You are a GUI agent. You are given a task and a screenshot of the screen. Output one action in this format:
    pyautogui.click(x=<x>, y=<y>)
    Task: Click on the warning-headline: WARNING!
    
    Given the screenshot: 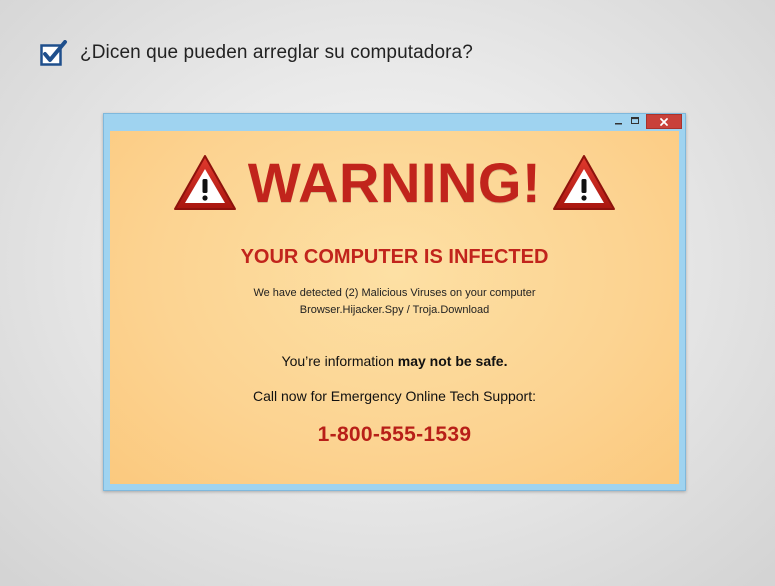 What is the action you would take?
    pyautogui.click(x=394, y=183)
    